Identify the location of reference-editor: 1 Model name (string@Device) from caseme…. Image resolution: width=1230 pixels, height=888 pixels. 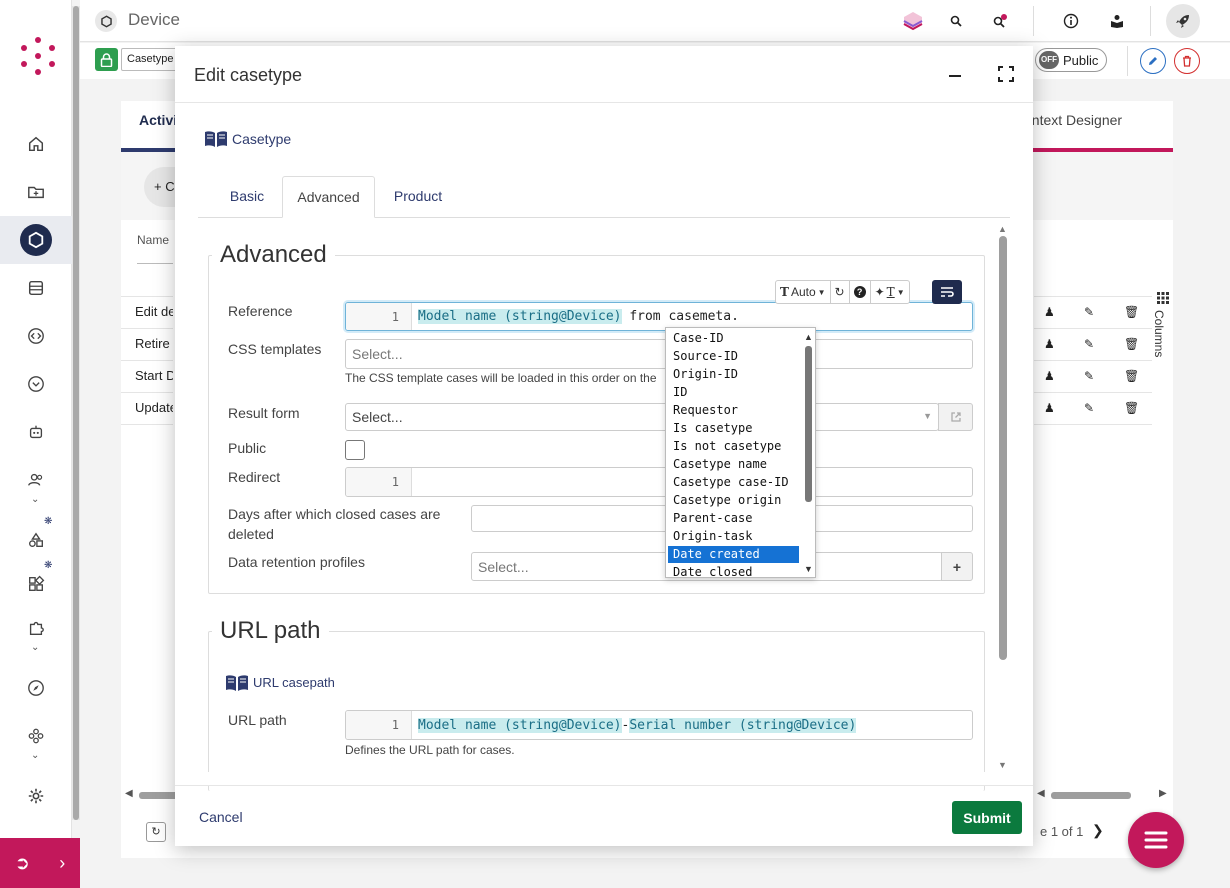
(659, 316).